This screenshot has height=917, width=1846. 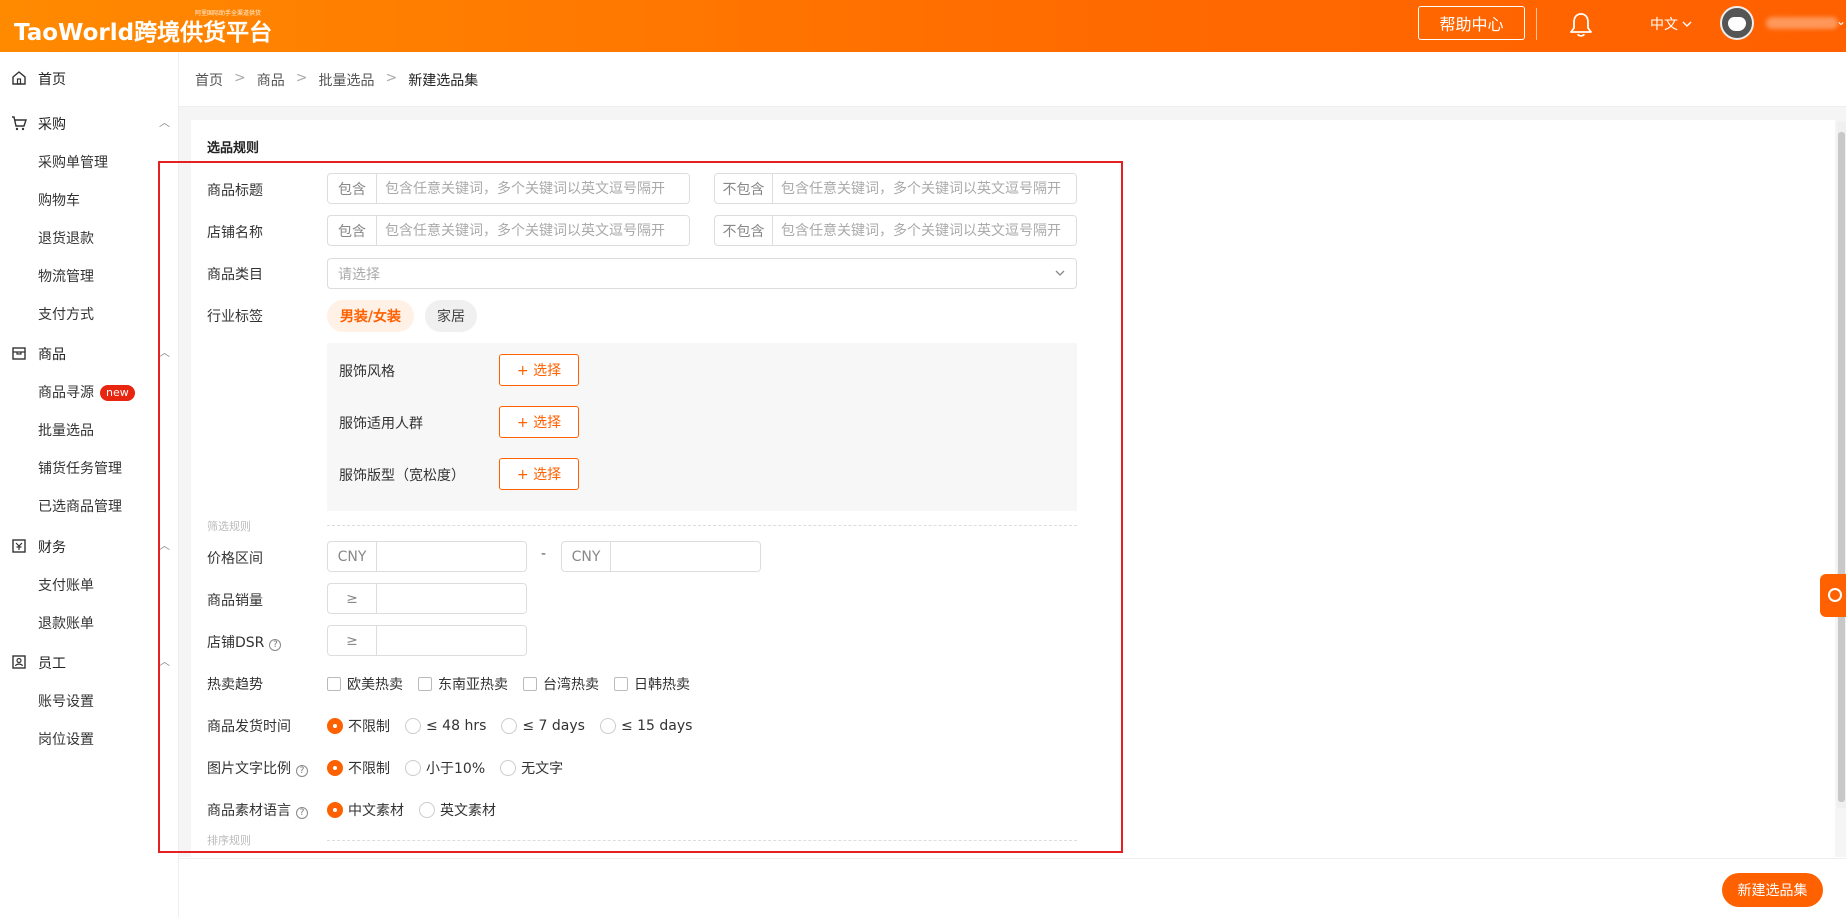 What do you see at coordinates (66, 623) in the screenshot?
I see `sidebar-item-refund-bills: 退款账单` at bounding box center [66, 623].